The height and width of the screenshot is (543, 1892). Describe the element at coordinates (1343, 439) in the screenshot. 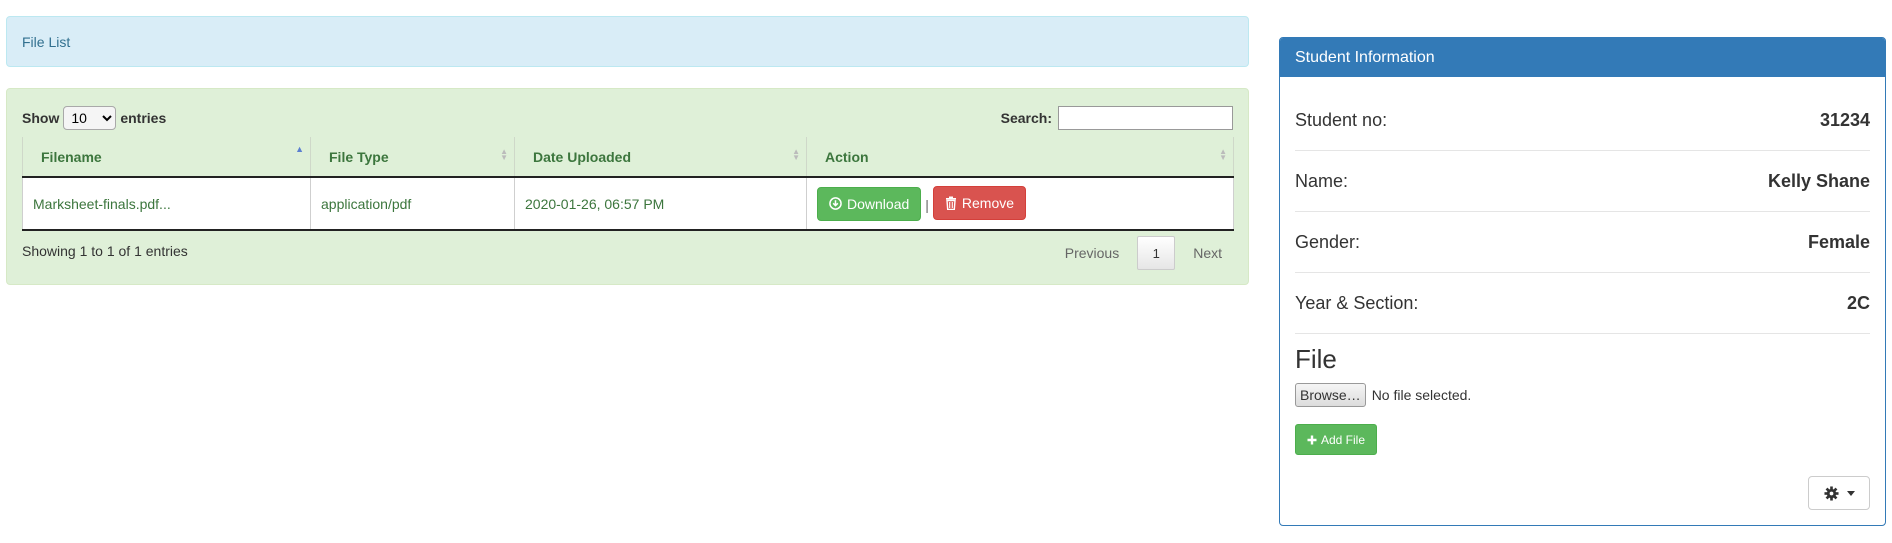

I see `add-file-label: Add File` at that location.